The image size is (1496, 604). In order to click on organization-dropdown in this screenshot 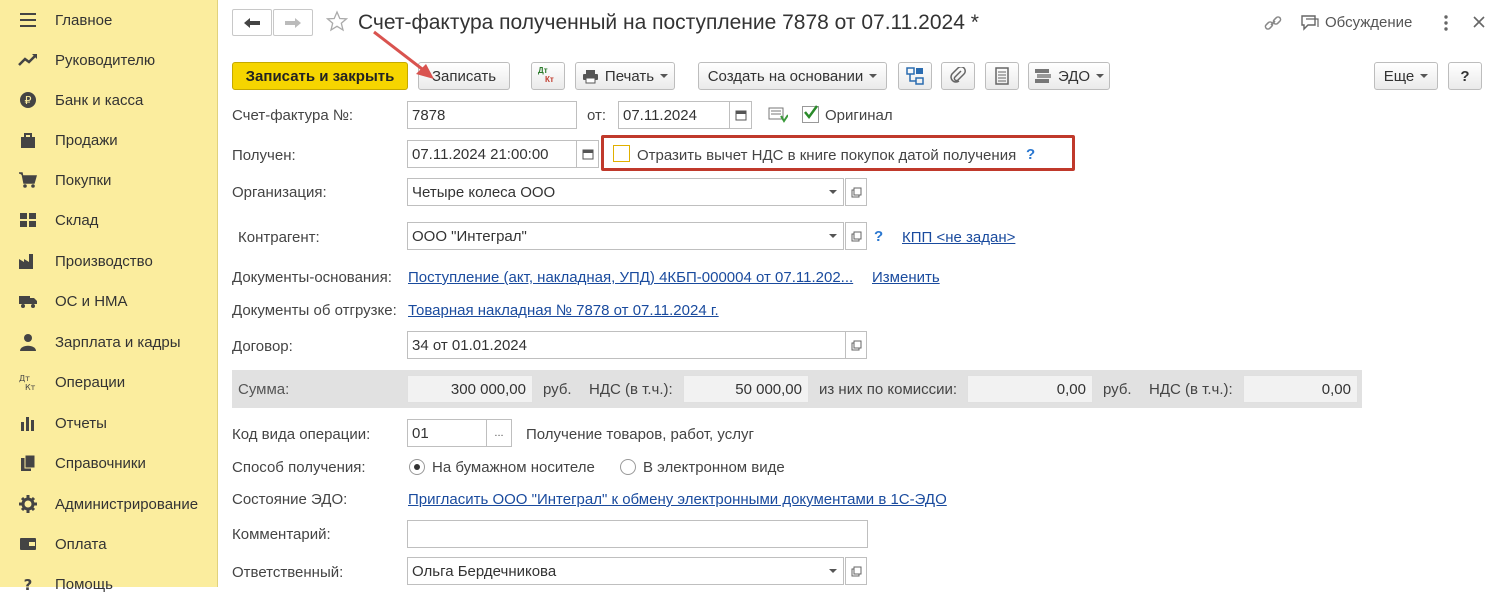, I will do `click(833, 192)`.